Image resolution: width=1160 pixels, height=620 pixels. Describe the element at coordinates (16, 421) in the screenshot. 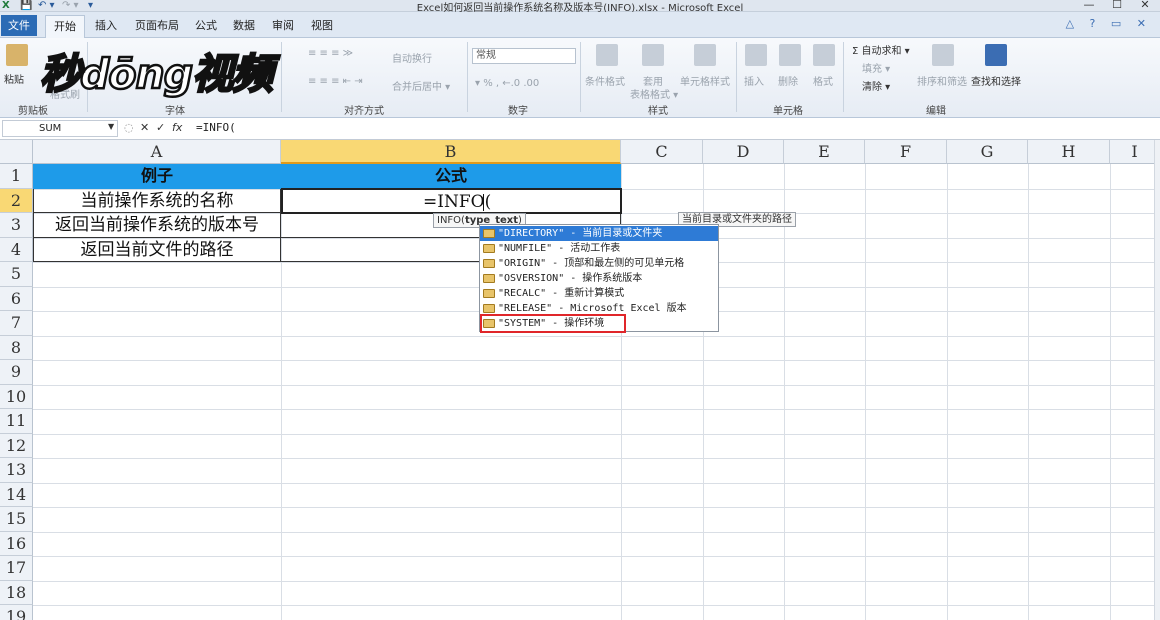

I see `row-header-11: 11` at that location.